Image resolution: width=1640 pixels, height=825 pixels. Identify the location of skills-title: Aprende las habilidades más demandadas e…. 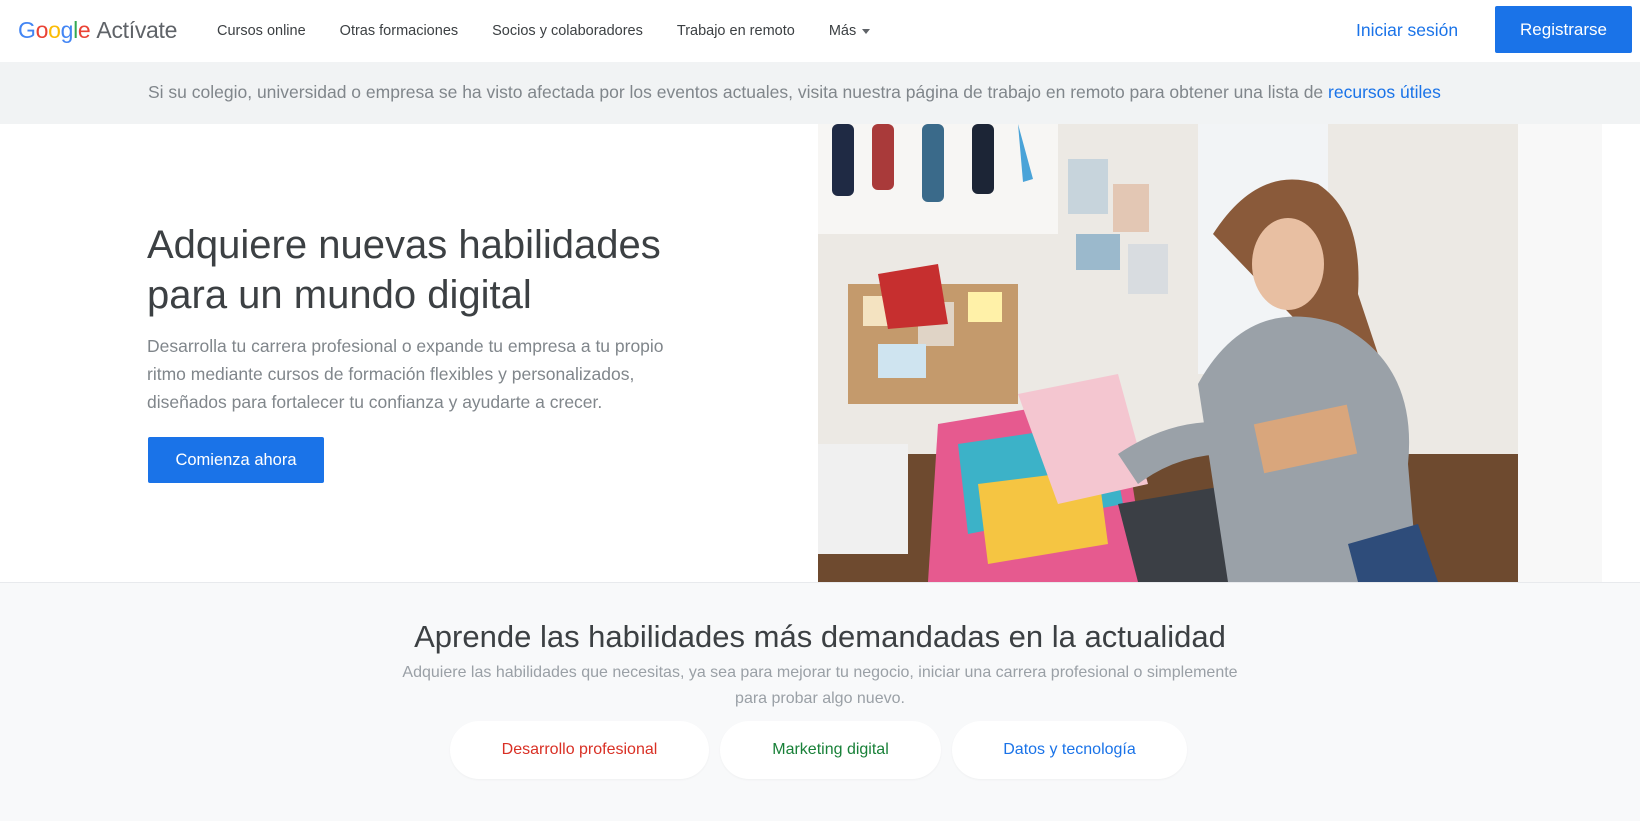
(820, 636).